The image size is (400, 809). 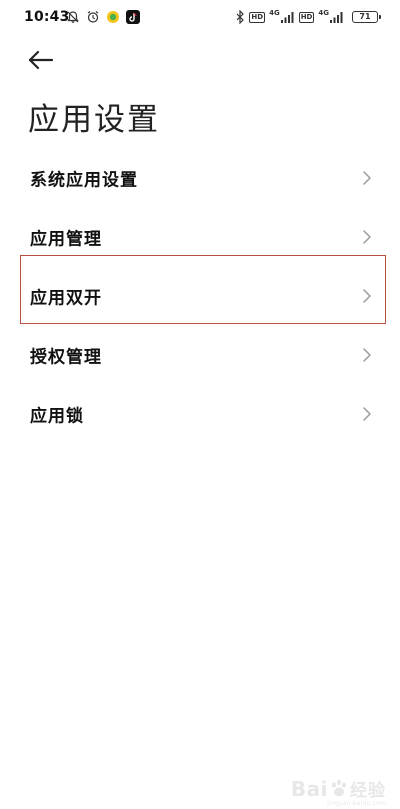 I want to click on list-item-label: 应用双开, so click(x=66, y=298).